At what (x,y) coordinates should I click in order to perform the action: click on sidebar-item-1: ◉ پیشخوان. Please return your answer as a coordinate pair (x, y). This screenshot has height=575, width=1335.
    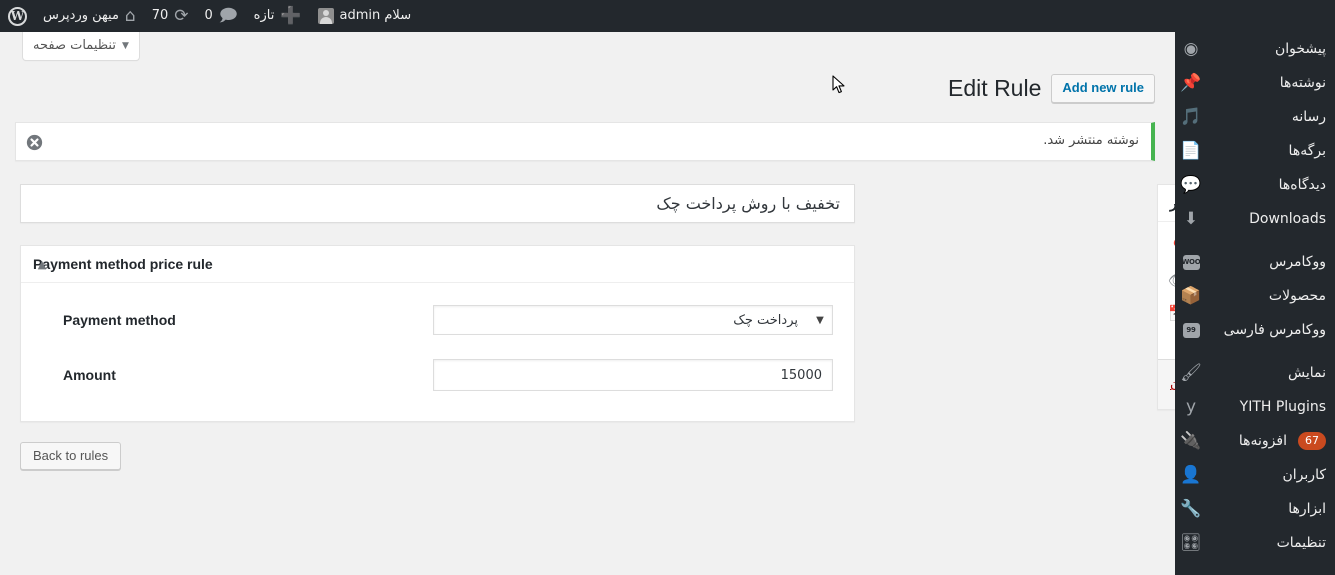
    Looking at the image, I should click on (1255, 49).